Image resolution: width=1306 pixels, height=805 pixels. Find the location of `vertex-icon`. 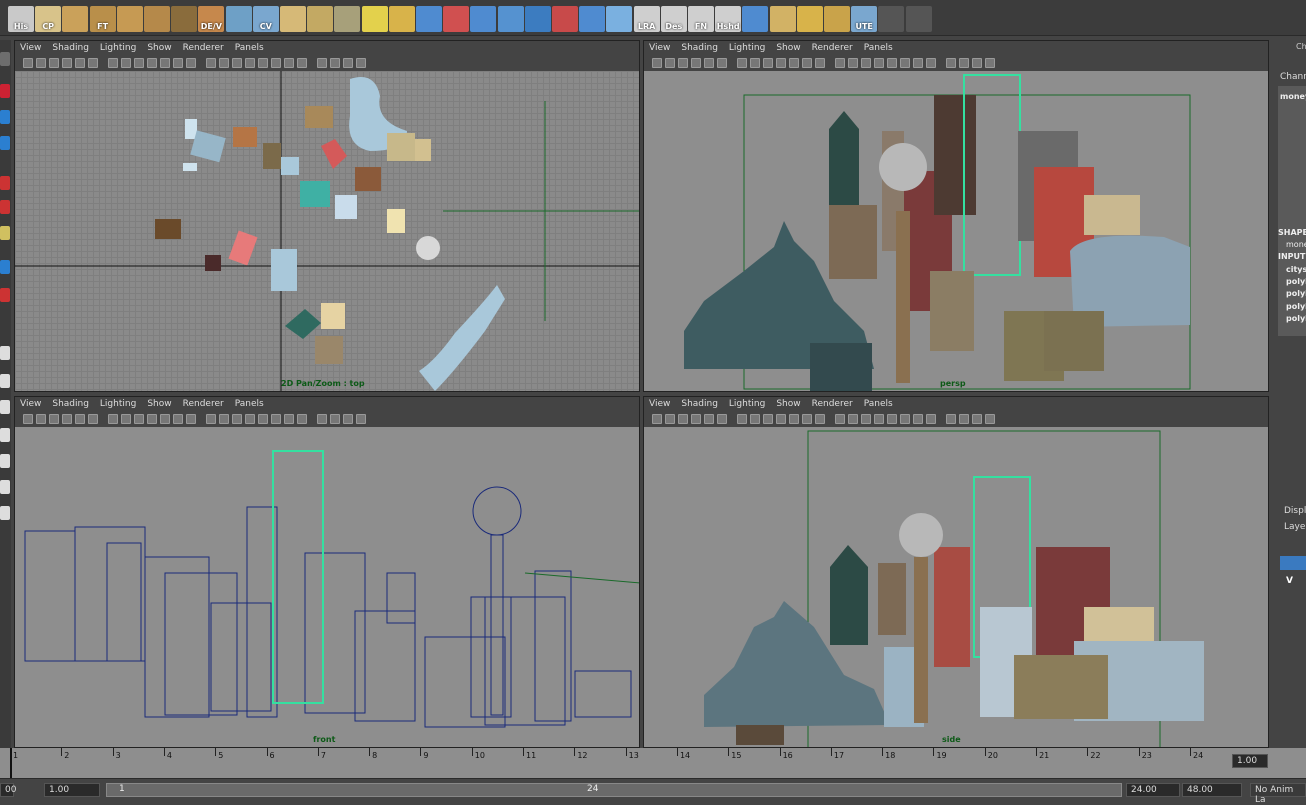

vertex-icon is located at coordinates (429, 19).